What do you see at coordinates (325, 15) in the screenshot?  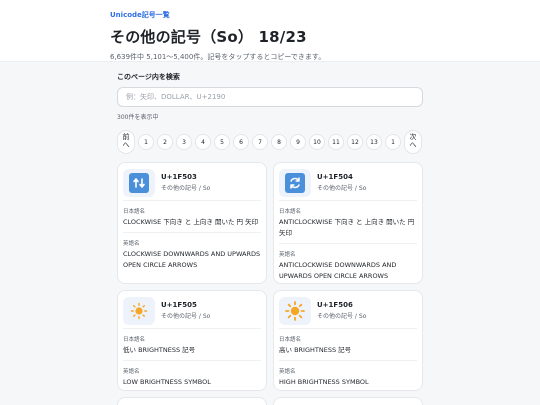 I see `breadcrumb-link: Unicode記号一覧` at bounding box center [325, 15].